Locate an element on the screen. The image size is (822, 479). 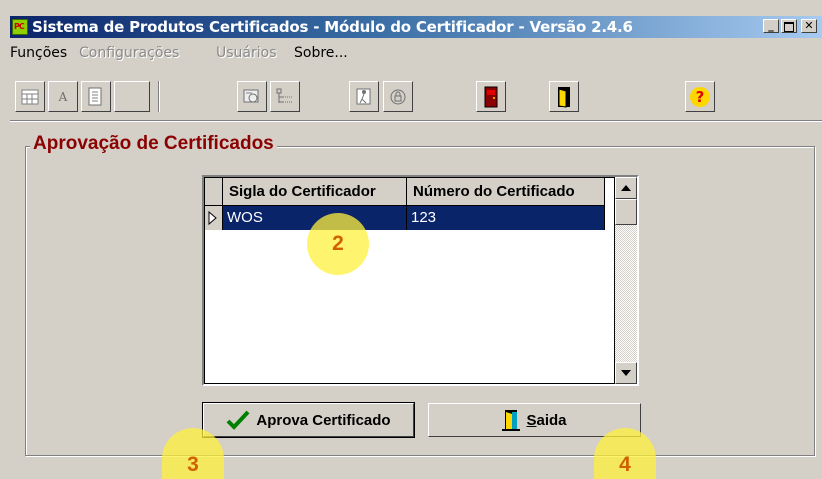
toolbar-separator is located at coordinates (159, 96).